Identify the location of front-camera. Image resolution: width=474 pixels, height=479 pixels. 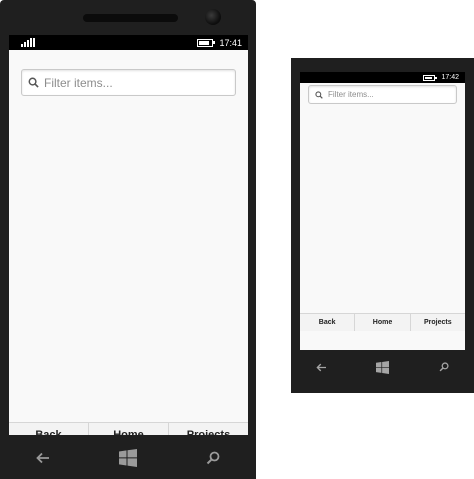
(213, 17).